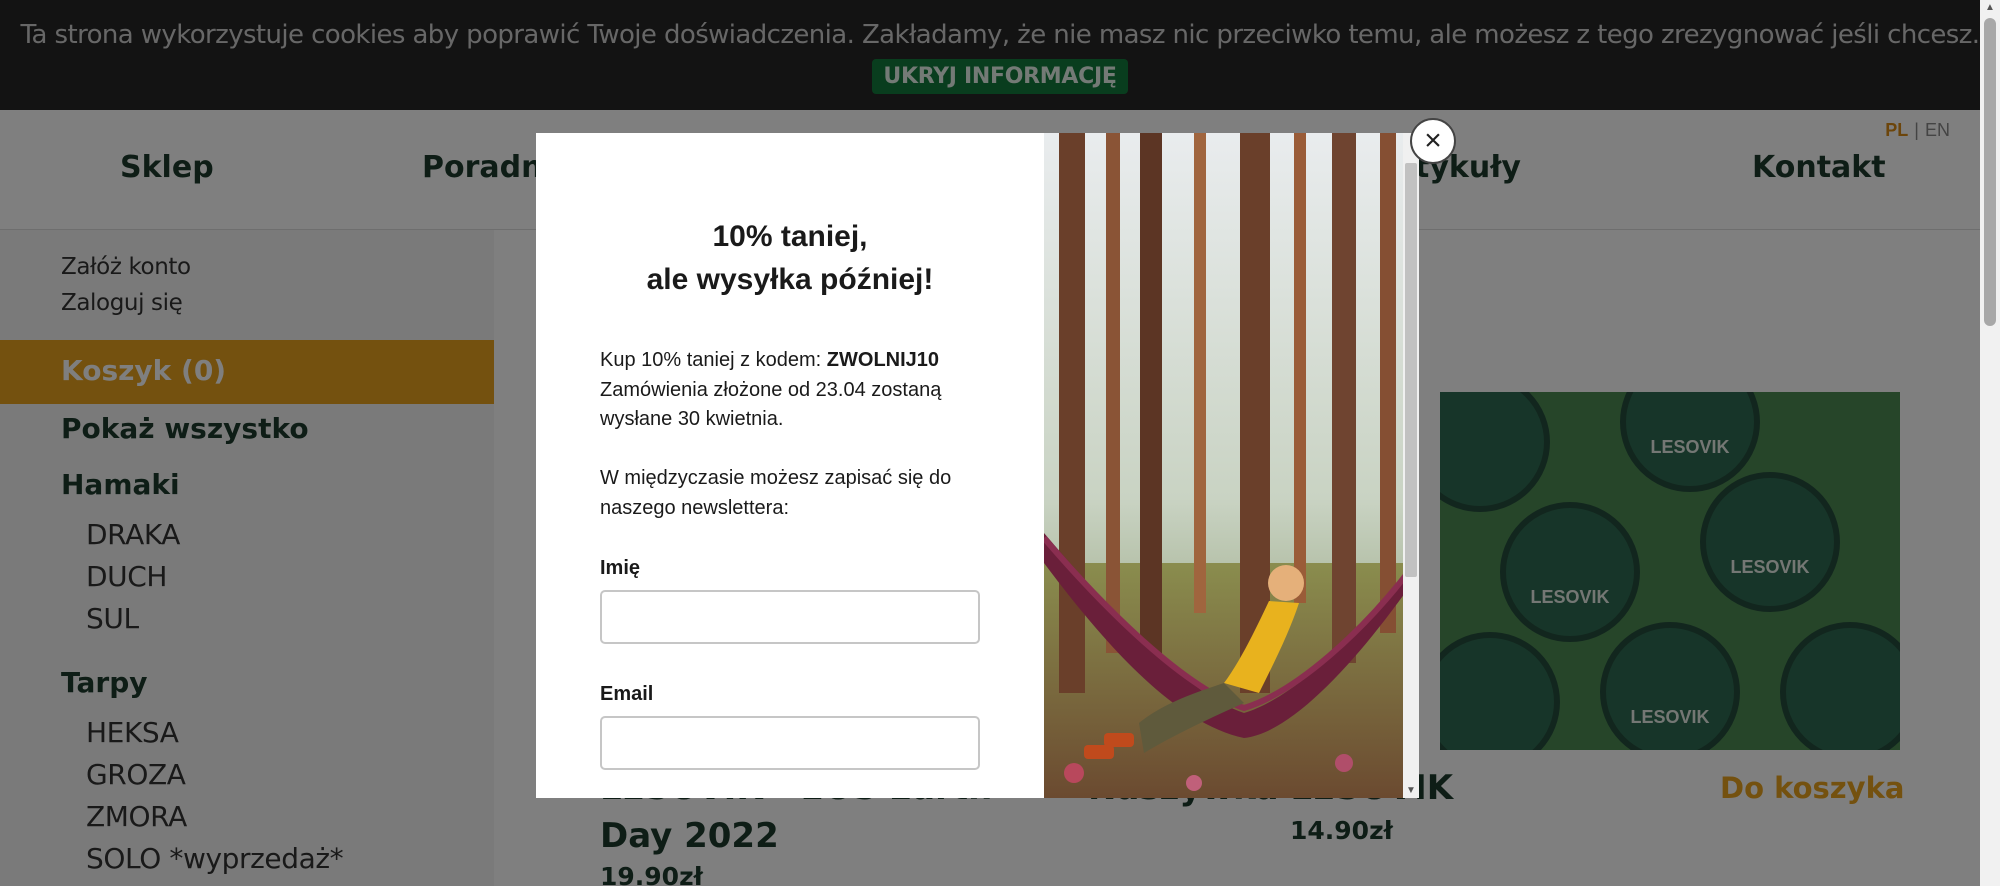 The height and width of the screenshot is (886, 2000). What do you see at coordinates (713, 360) in the screenshot?
I see `discount-code-prefix: Kup 10% taniej z kodem:` at bounding box center [713, 360].